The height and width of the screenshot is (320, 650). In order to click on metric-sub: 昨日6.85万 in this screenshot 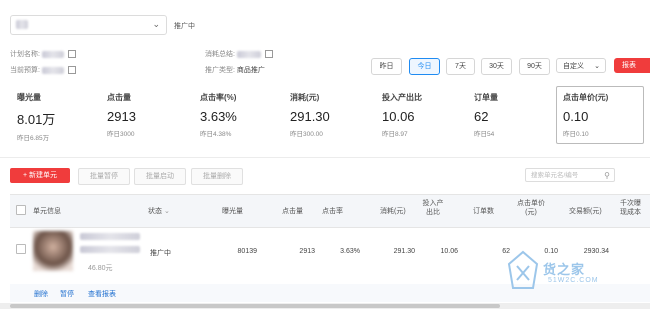, I will do `click(33, 138)`.